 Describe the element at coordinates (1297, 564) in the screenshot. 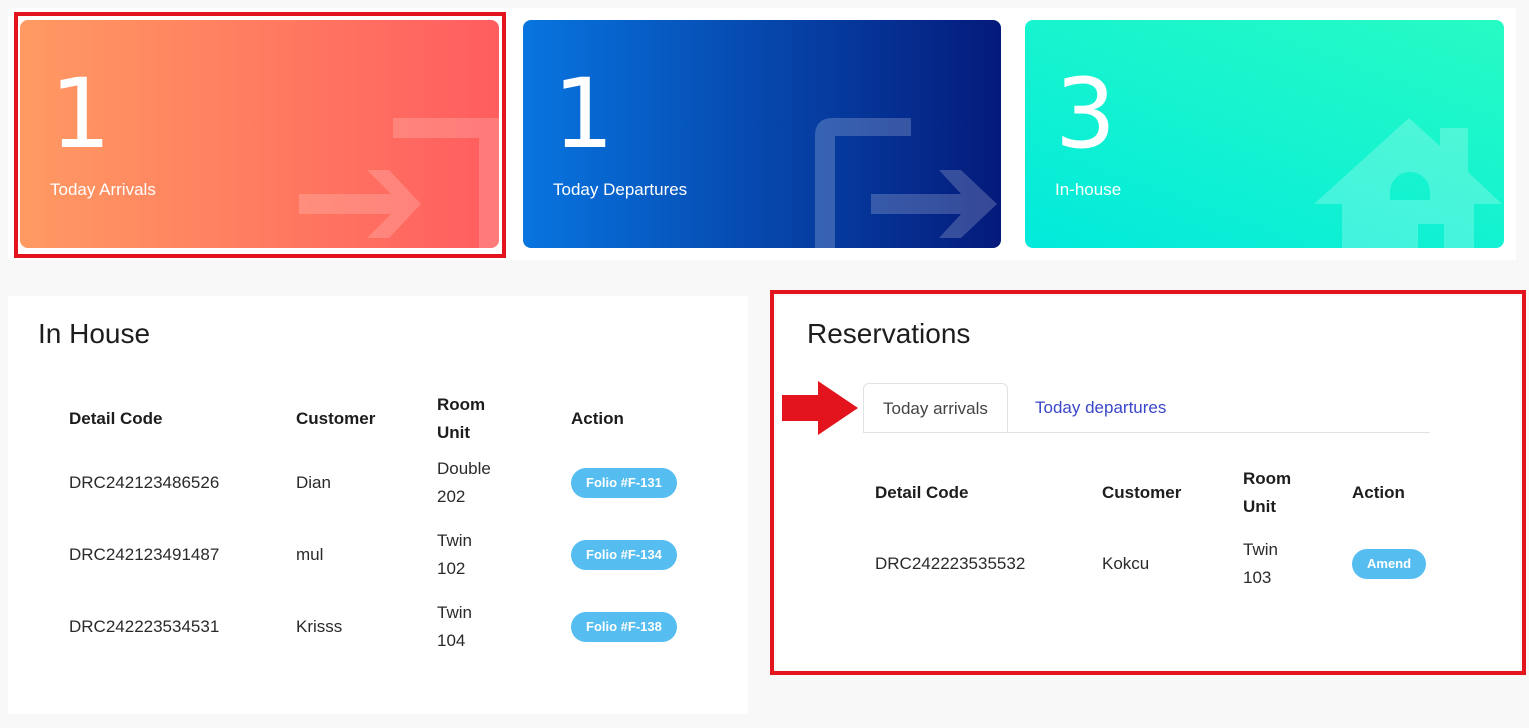

I see `room-unit-cell: Twin 103` at that location.